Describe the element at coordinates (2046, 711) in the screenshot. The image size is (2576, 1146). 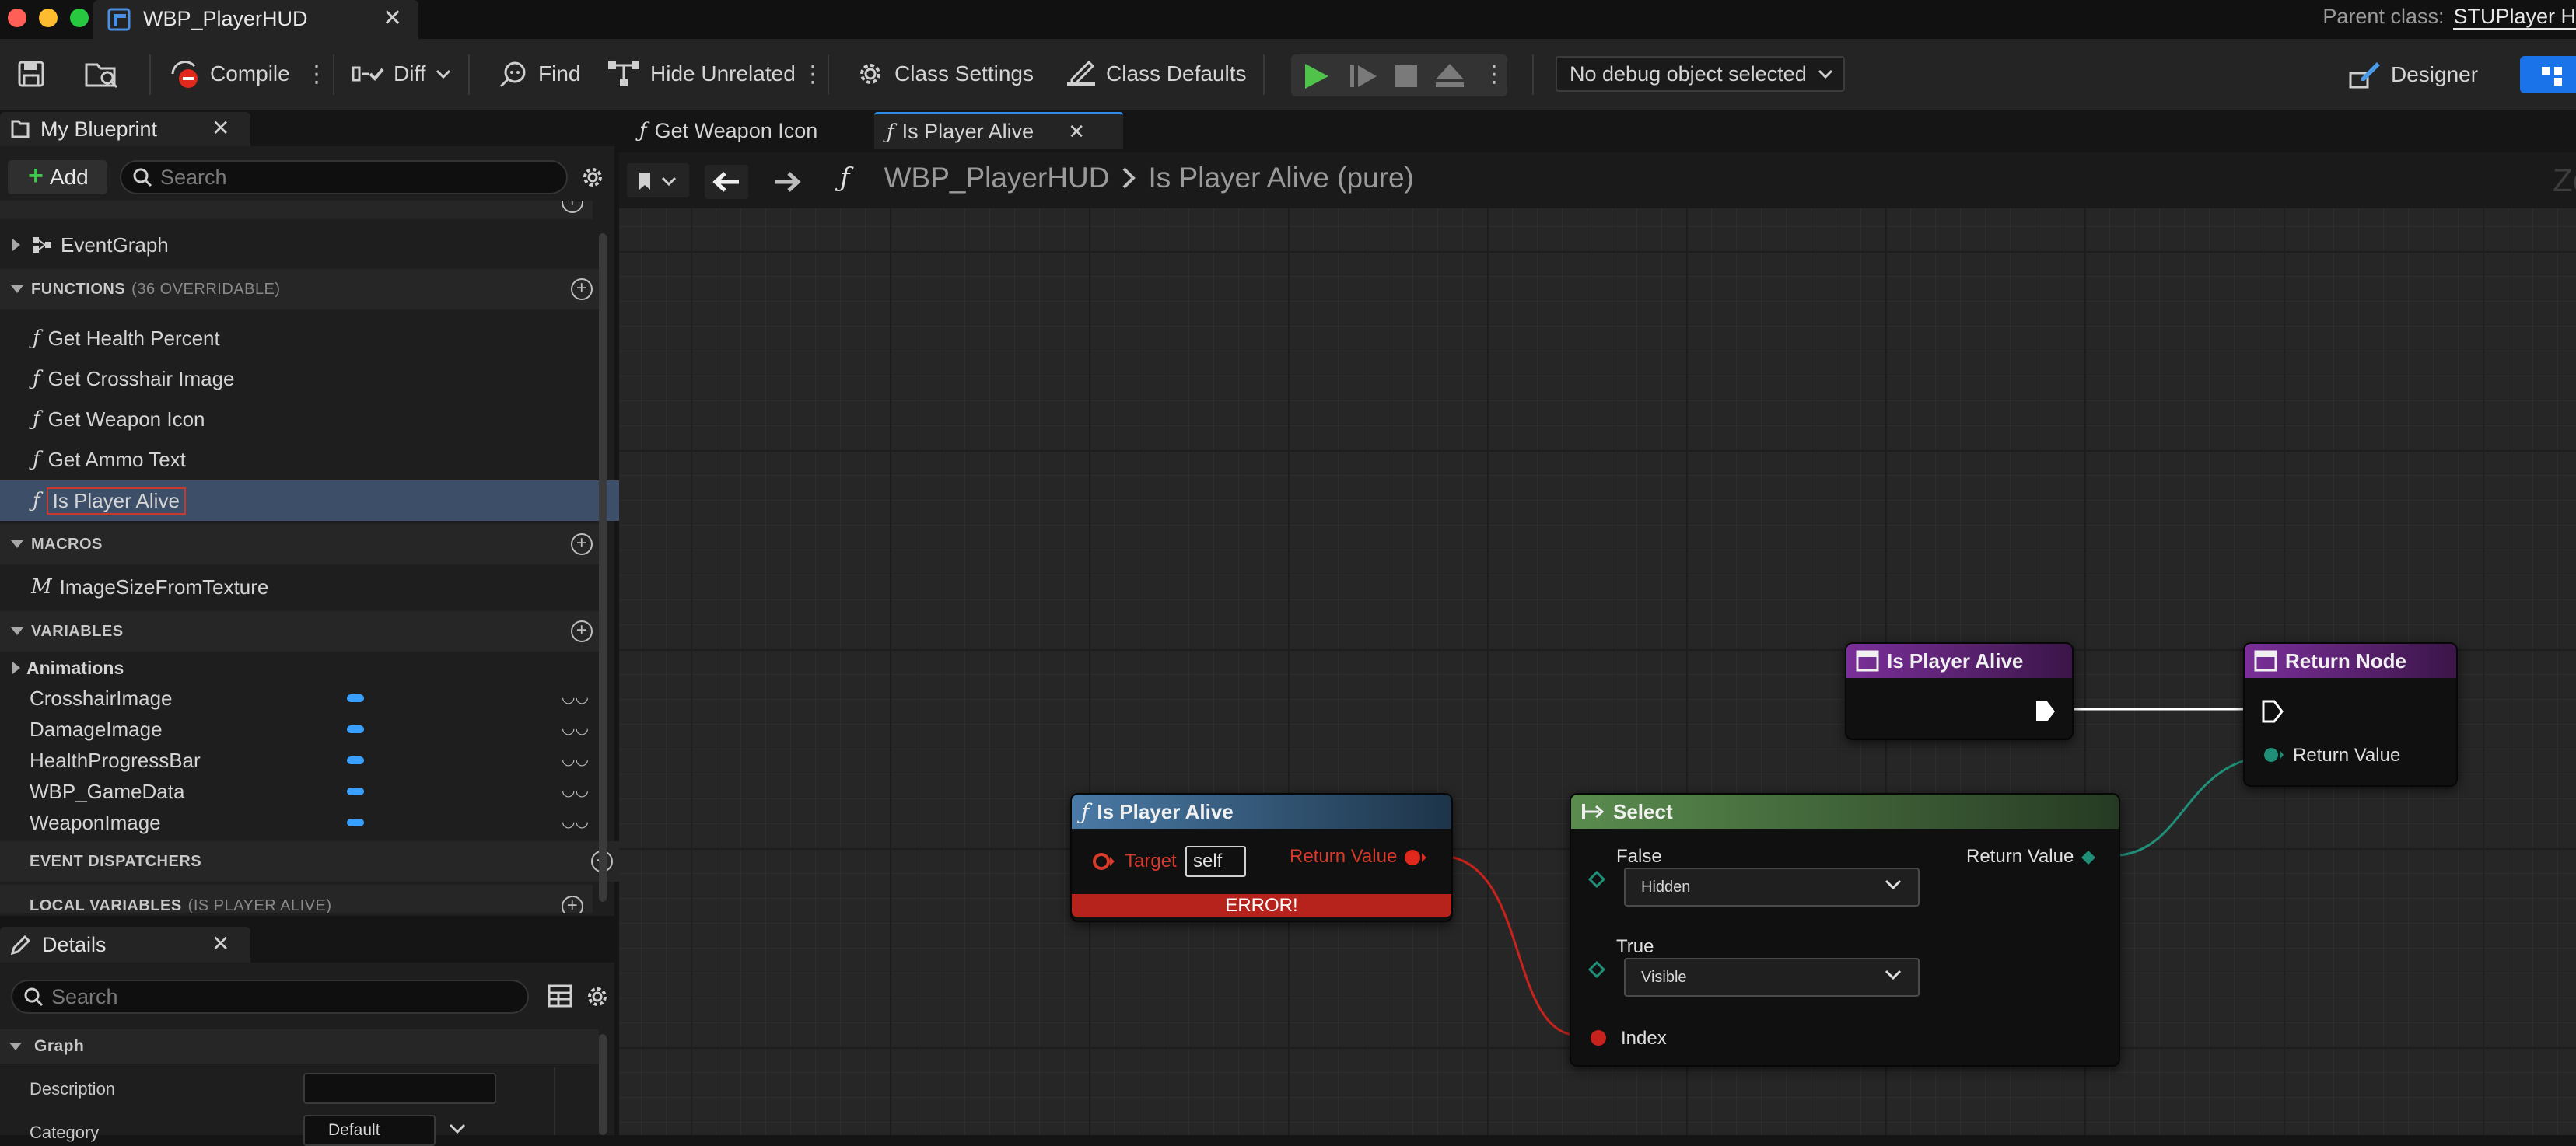
I see `exec-output-pin` at that location.